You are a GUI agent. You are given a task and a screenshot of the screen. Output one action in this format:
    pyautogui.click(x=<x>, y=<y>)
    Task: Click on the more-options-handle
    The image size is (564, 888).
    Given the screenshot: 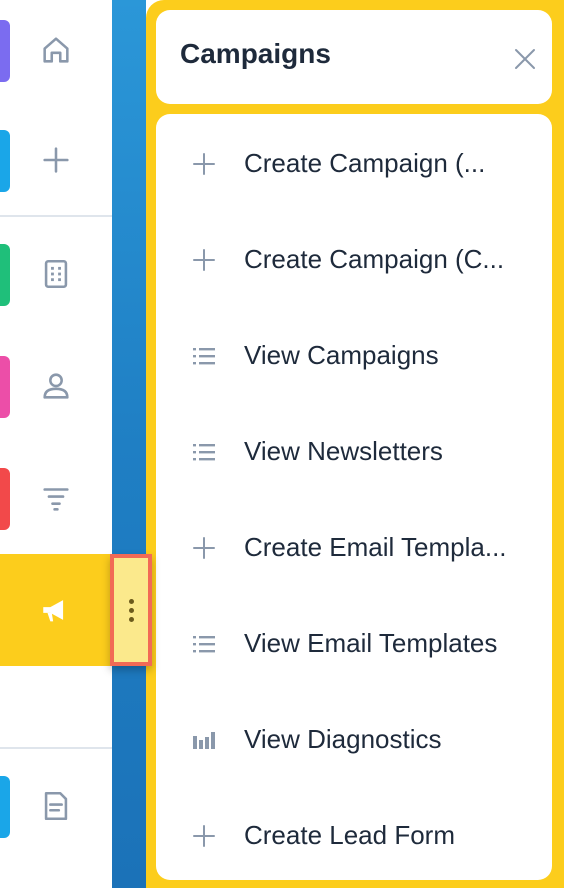 What is the action you would take?
    pyautogui.click(x=131, y=610)
    